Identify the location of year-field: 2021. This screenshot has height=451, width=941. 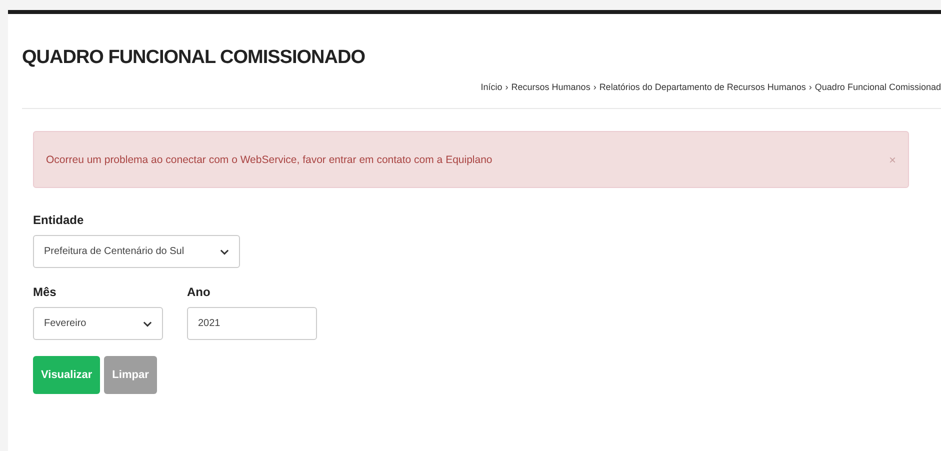
(252, 323).